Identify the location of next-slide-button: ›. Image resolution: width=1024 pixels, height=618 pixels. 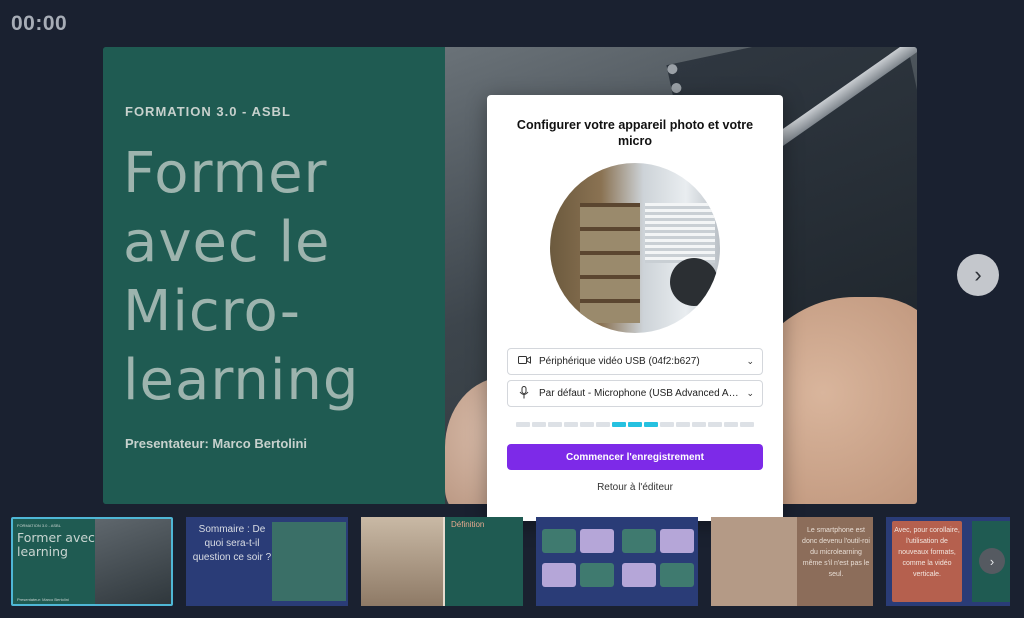
(978, 275).